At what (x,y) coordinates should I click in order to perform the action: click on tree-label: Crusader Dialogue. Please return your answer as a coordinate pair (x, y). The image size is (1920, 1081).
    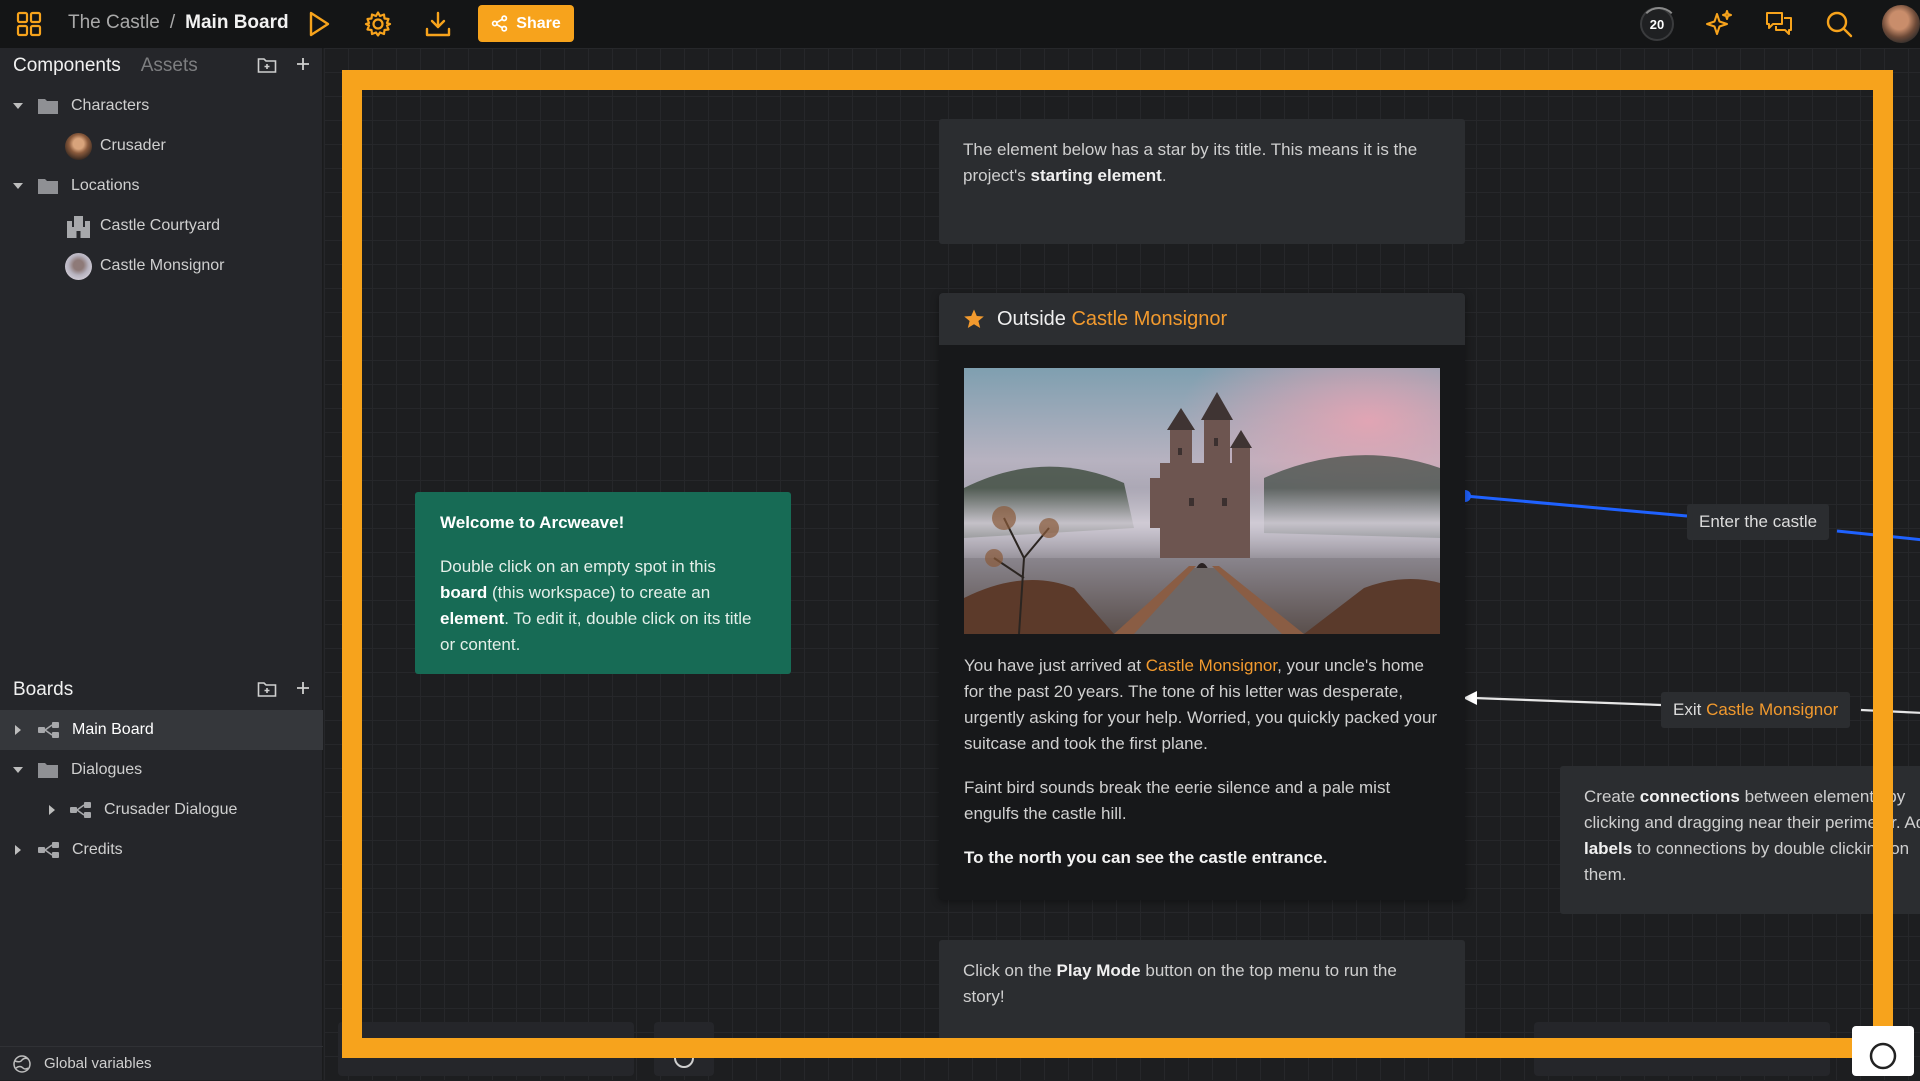
    Looking at the image, I should click on (171, 809).